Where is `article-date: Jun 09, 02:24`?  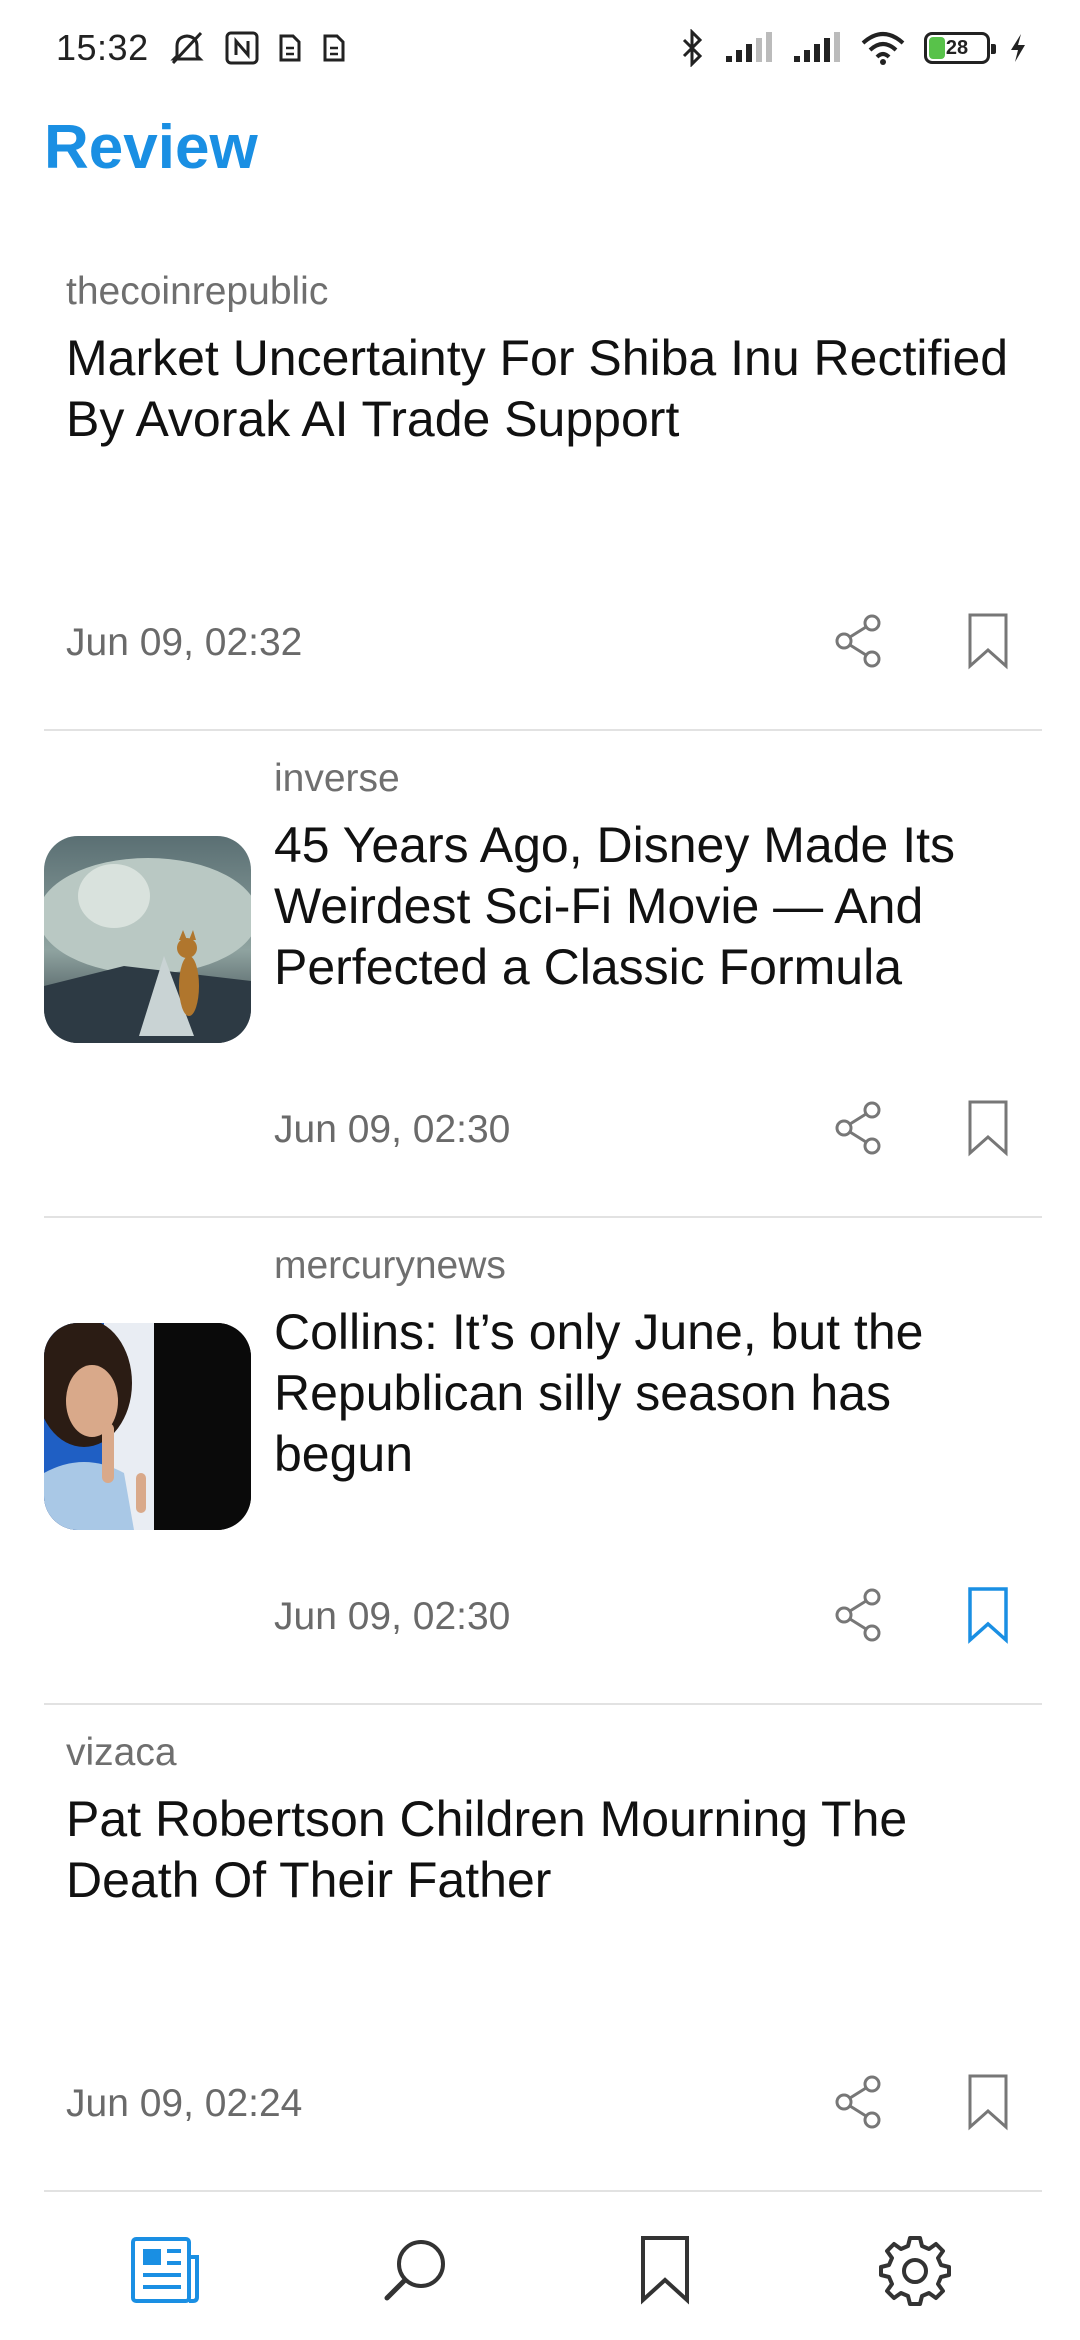 article-date: Jun 09, 02:24 is located at coordinates (184, 2103).